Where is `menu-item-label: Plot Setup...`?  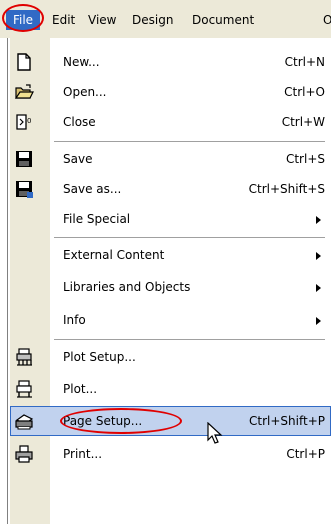 menu-item-label: Plot Setup... is located at coordinates (99, 357).